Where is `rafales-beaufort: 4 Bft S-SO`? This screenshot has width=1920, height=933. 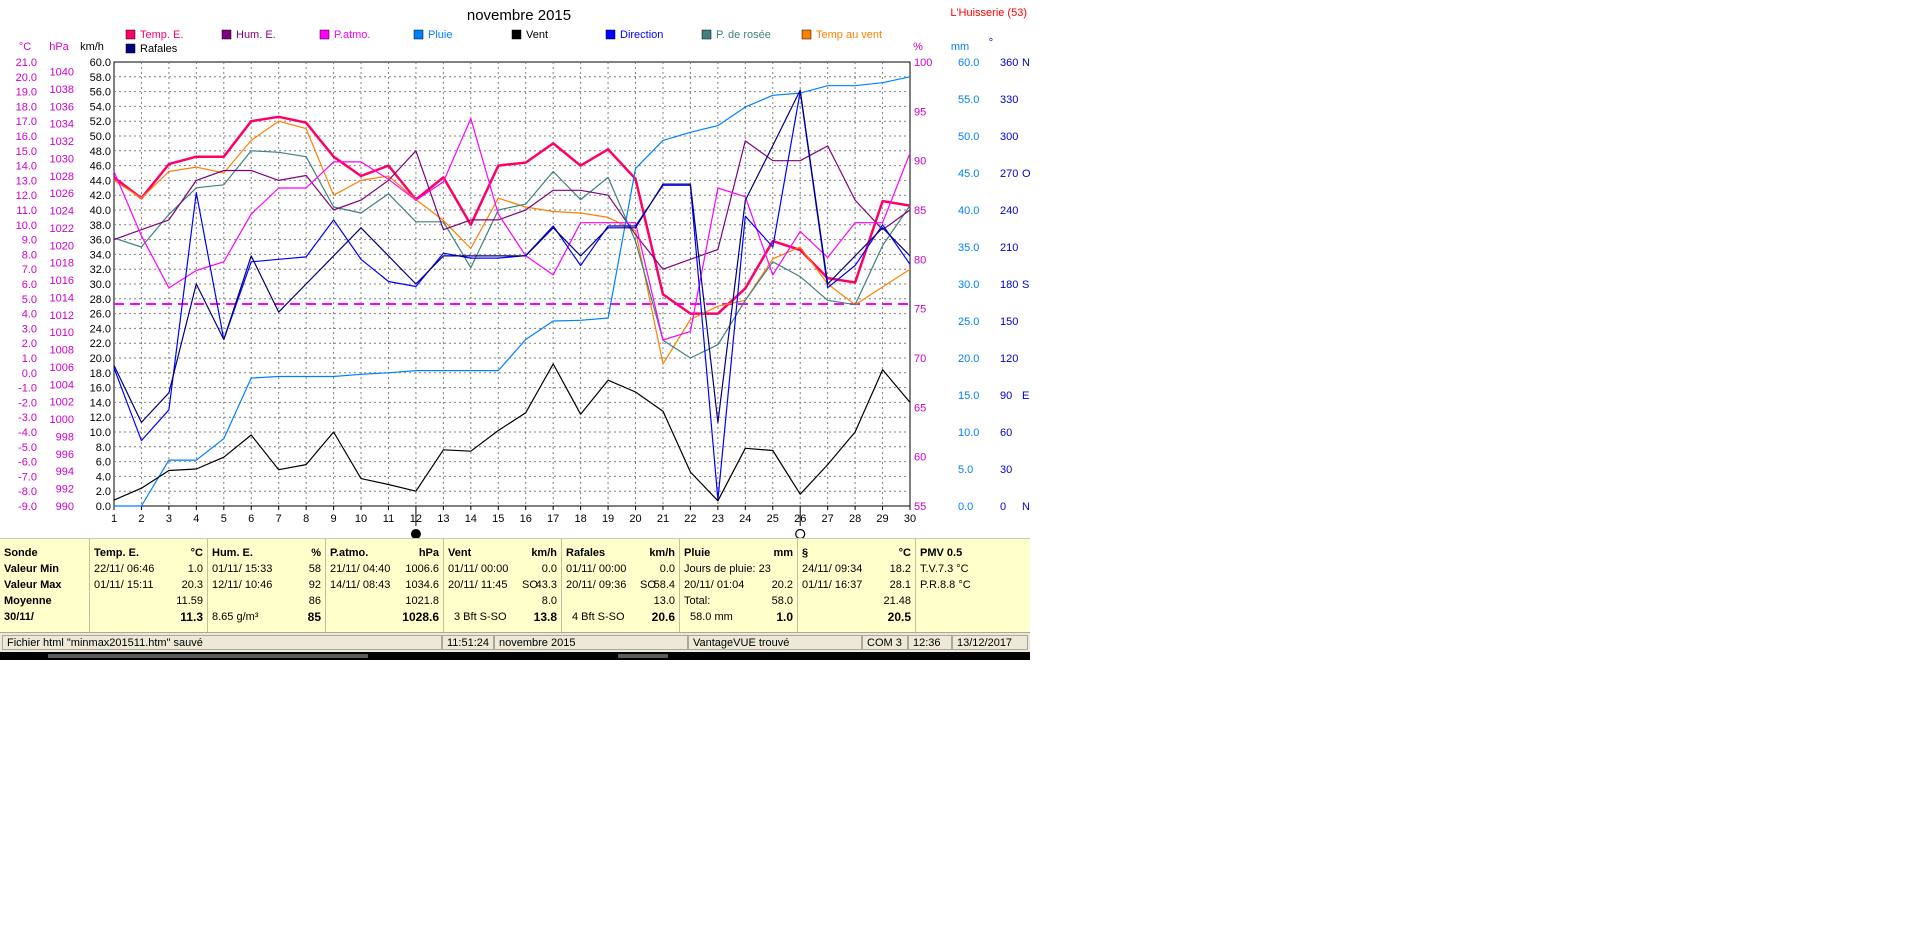
rafales-beaufort: 4 Bft S-SO is located at coordinates (598, 617).